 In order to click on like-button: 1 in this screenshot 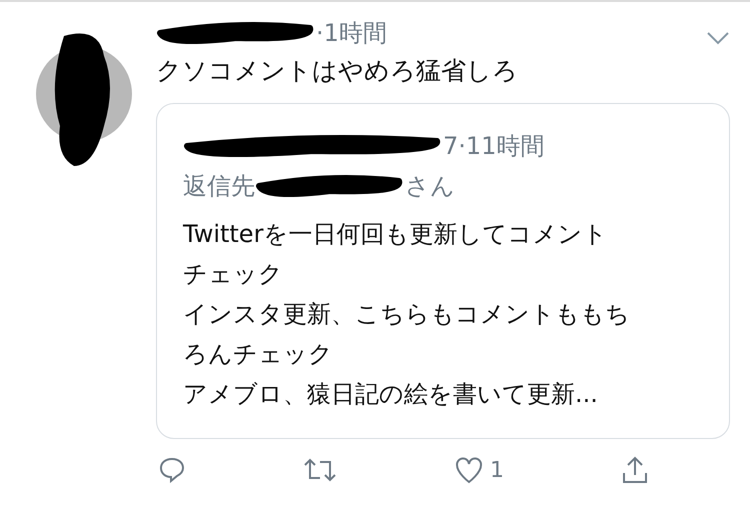, I will do `click(479, 470)`.